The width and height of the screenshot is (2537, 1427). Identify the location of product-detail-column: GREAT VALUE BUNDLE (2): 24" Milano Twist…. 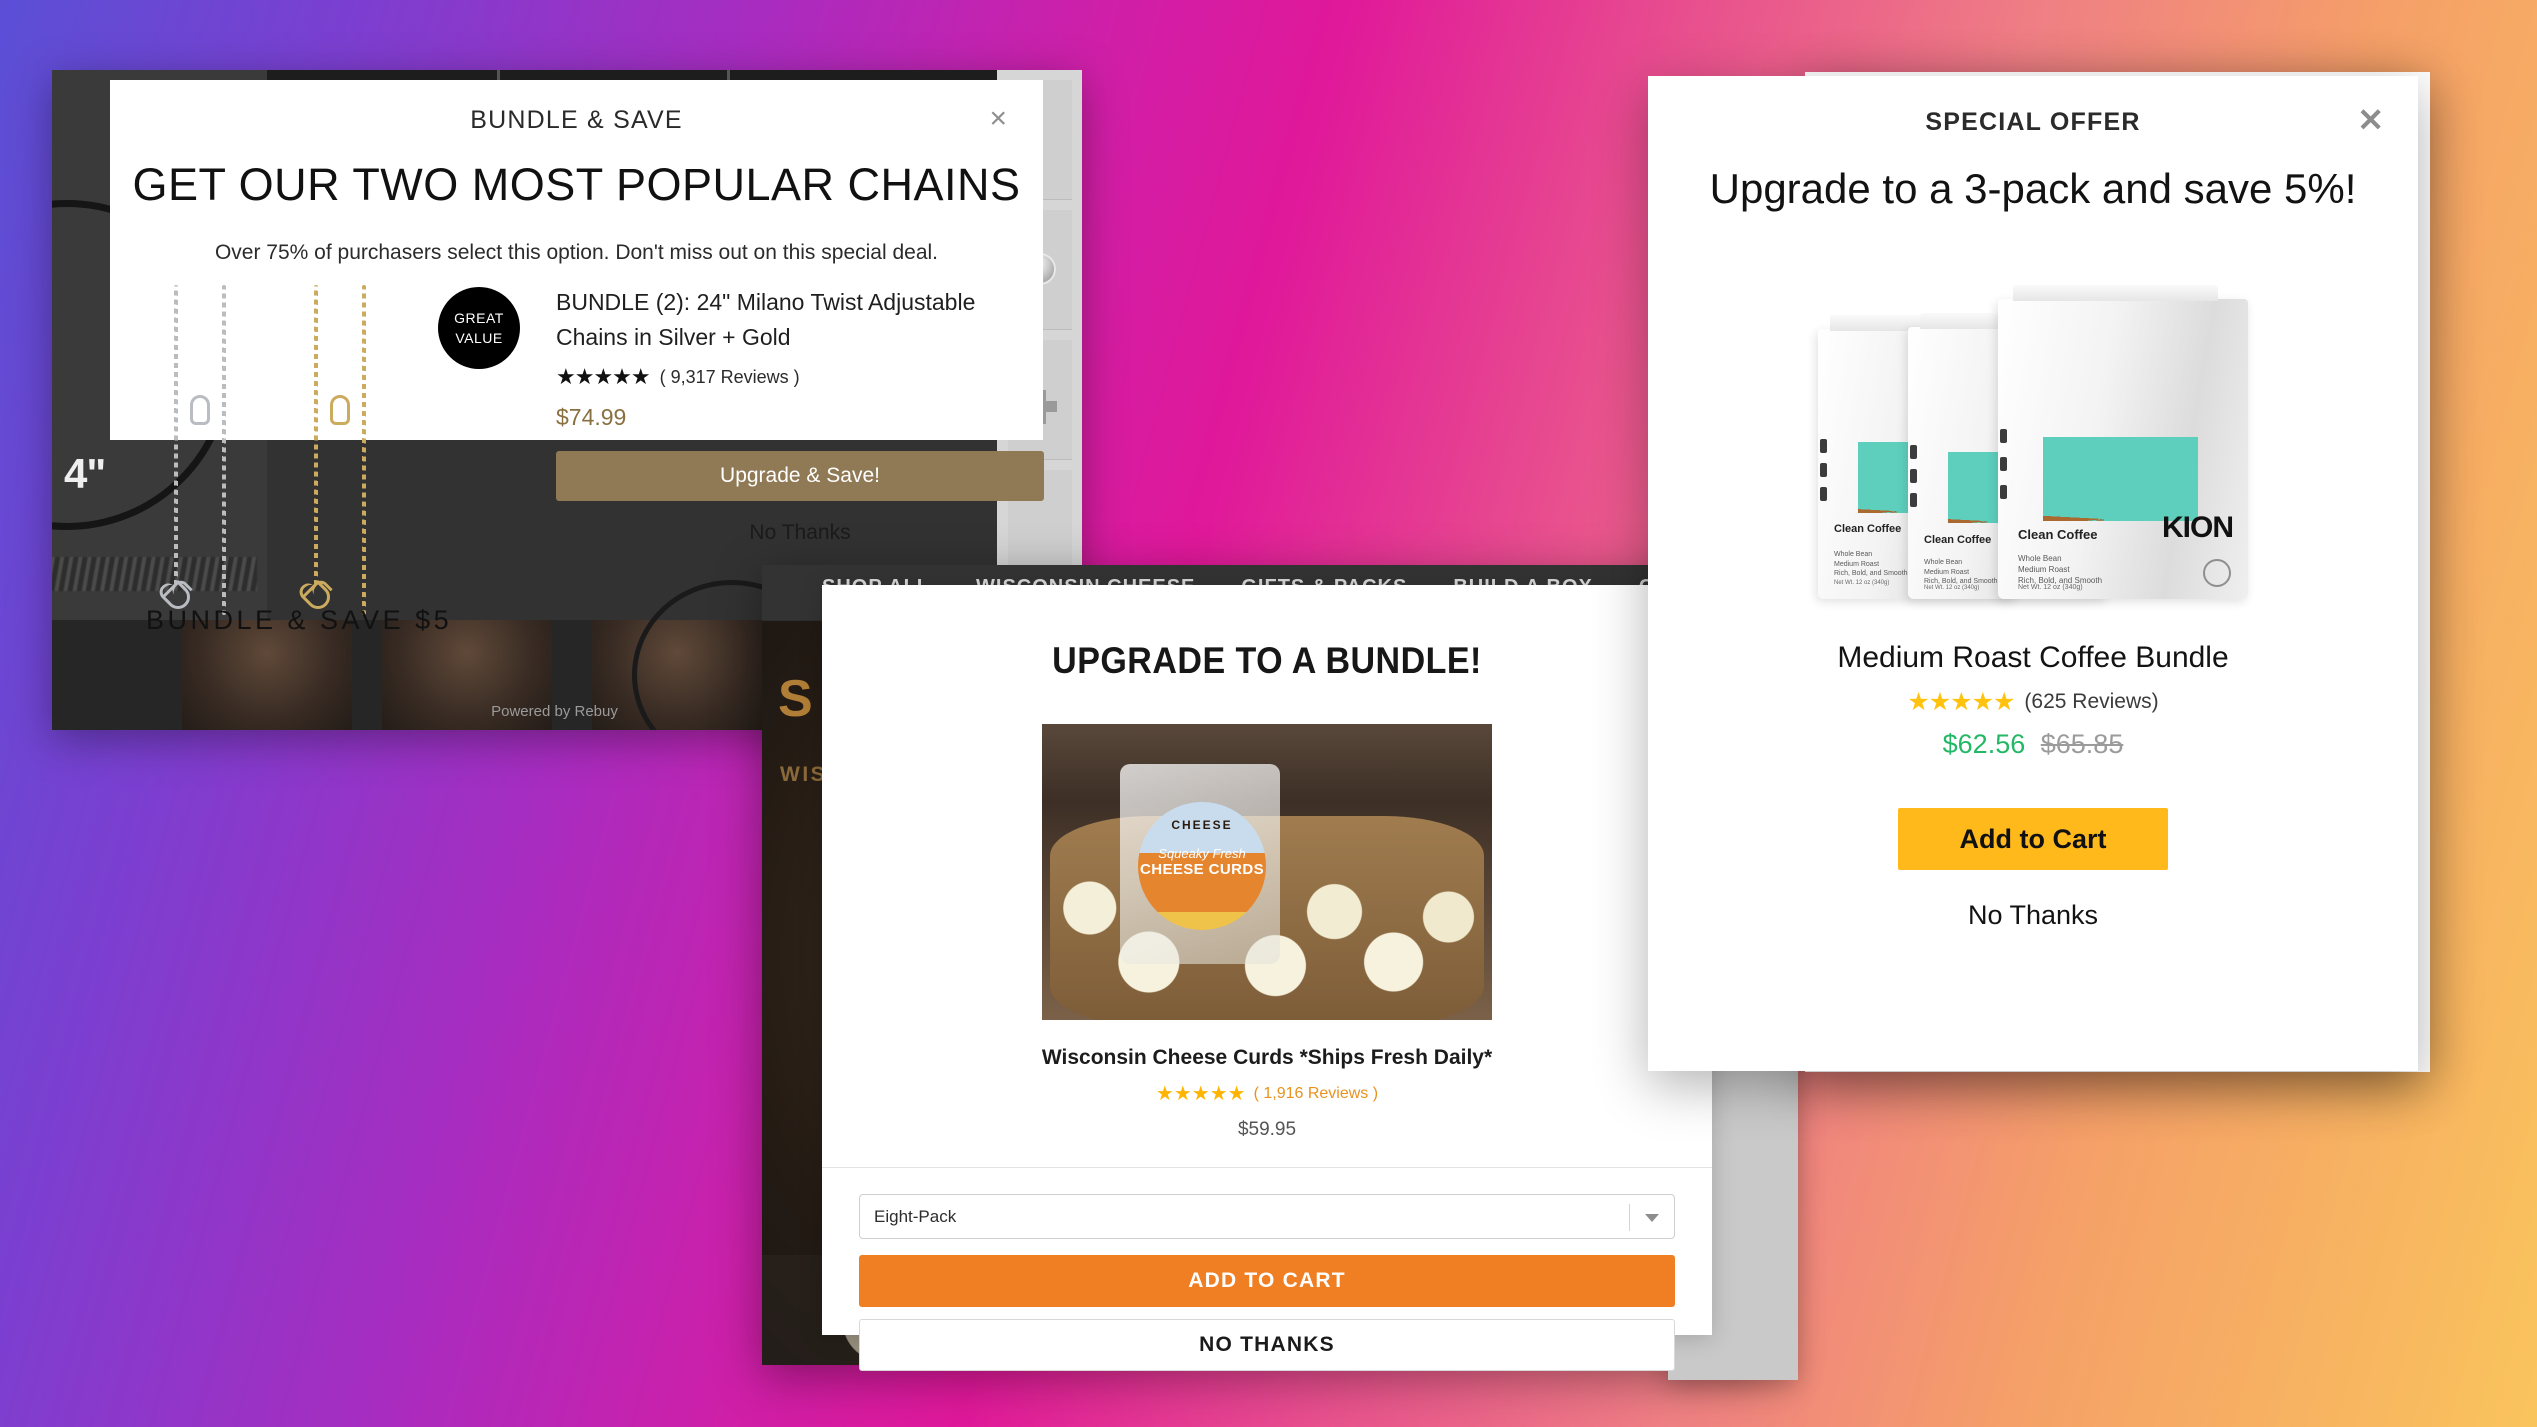
(761, 415).